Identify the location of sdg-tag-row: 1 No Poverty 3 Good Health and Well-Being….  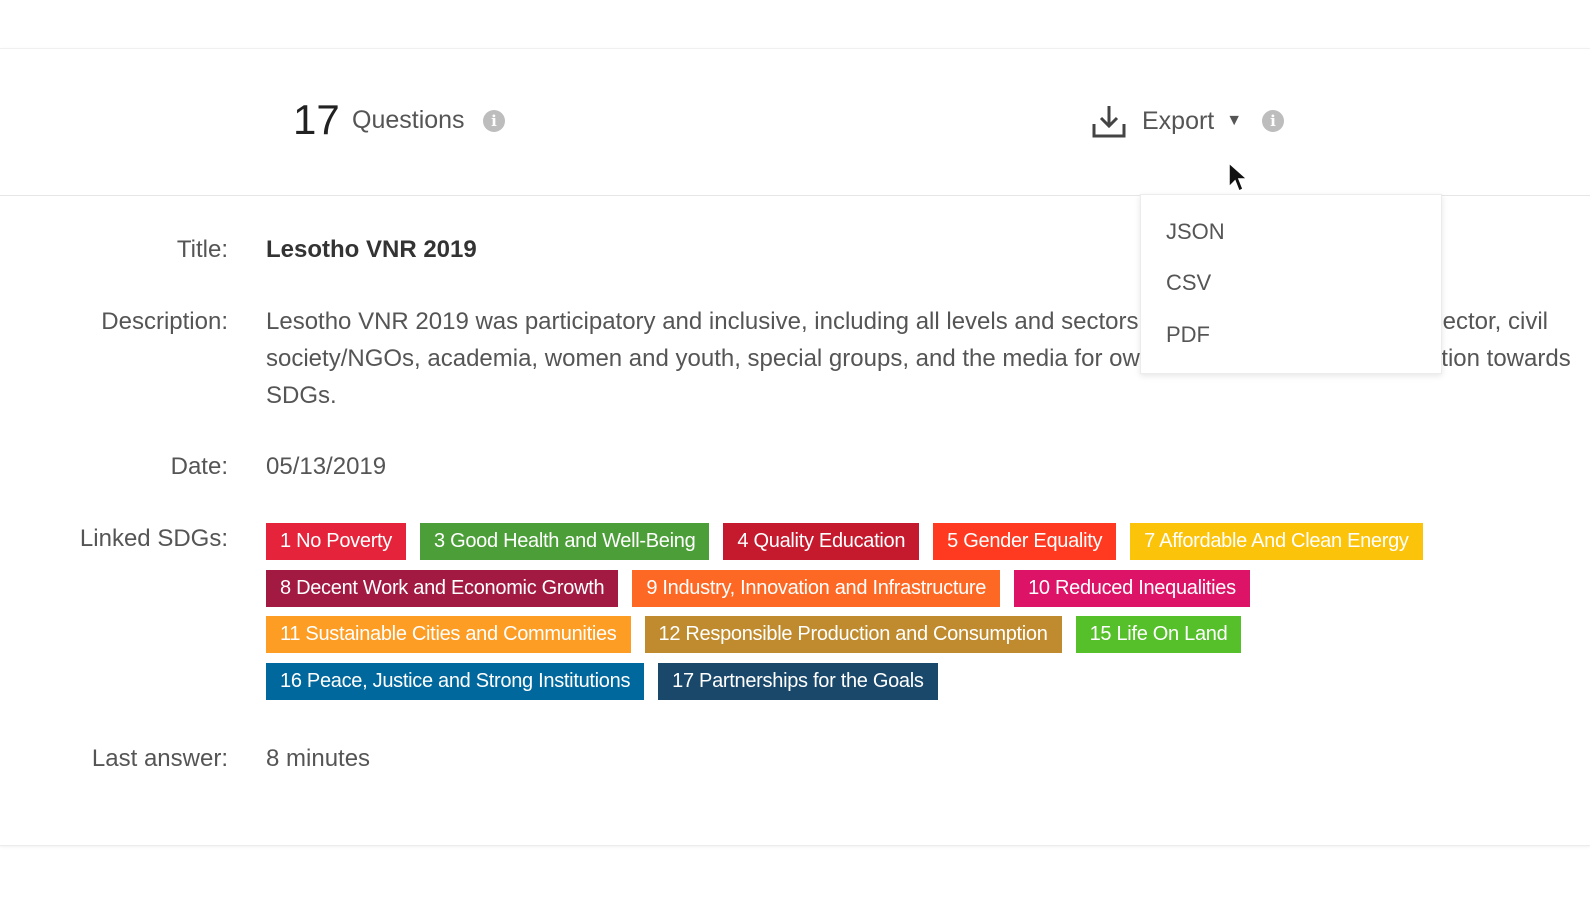
(866, 541).